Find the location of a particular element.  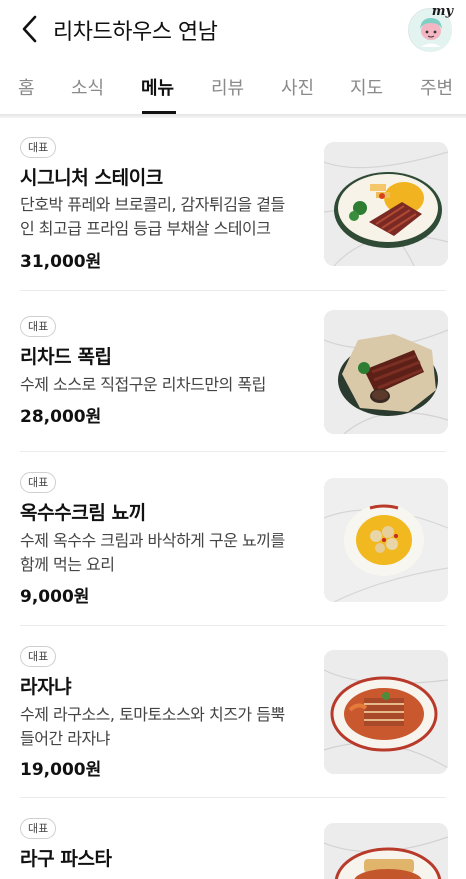

tab-divider is located at coordinates (233, 116).